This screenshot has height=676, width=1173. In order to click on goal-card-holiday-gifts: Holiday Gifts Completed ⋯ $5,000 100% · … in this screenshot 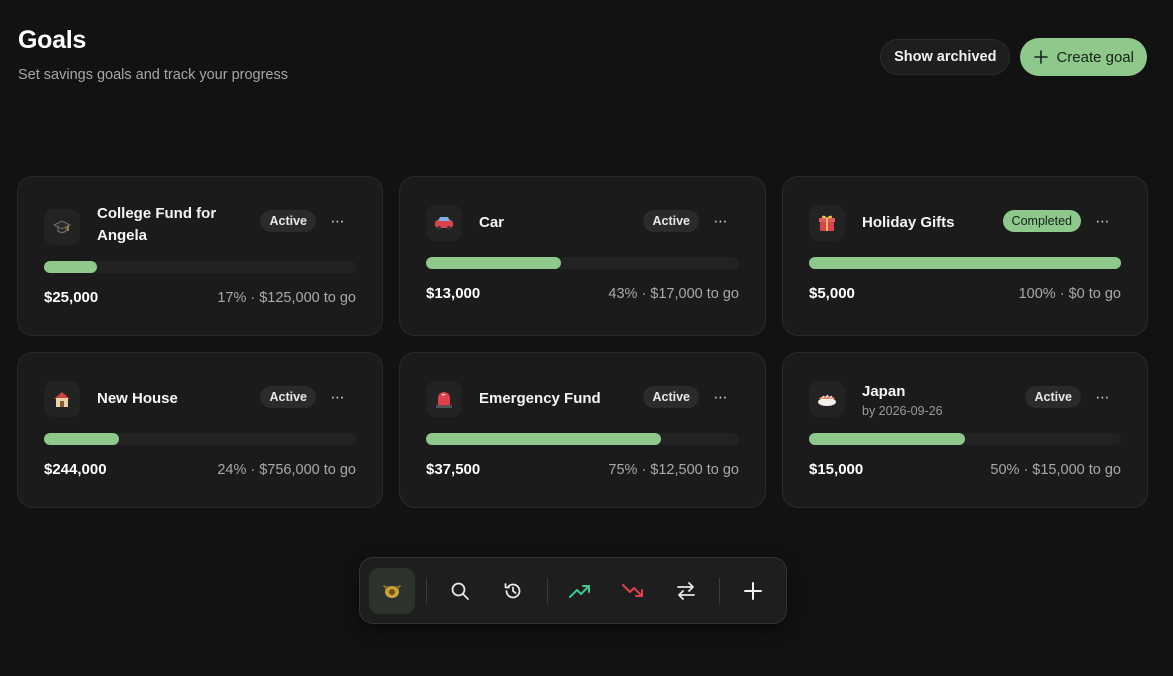, I will do `click(965, 256)`.